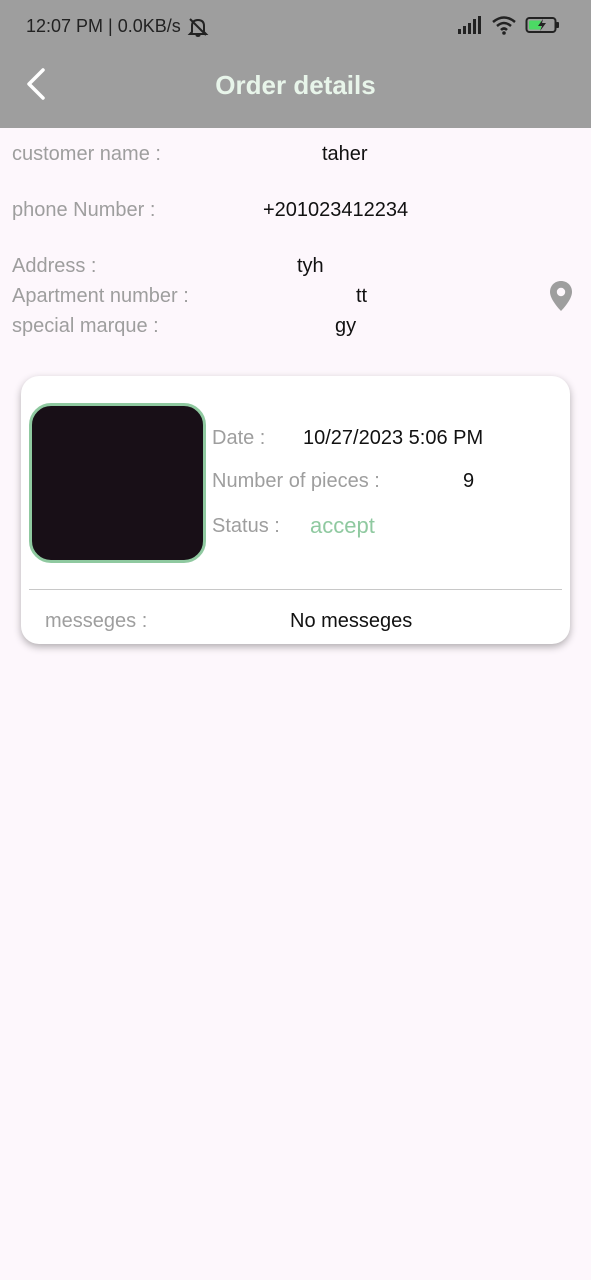 The height and width of the screenshot is (1280, 591). Describe the element at coordinates (345, 154) in the screenshot. I see `customer-name-value: taher` at that location.